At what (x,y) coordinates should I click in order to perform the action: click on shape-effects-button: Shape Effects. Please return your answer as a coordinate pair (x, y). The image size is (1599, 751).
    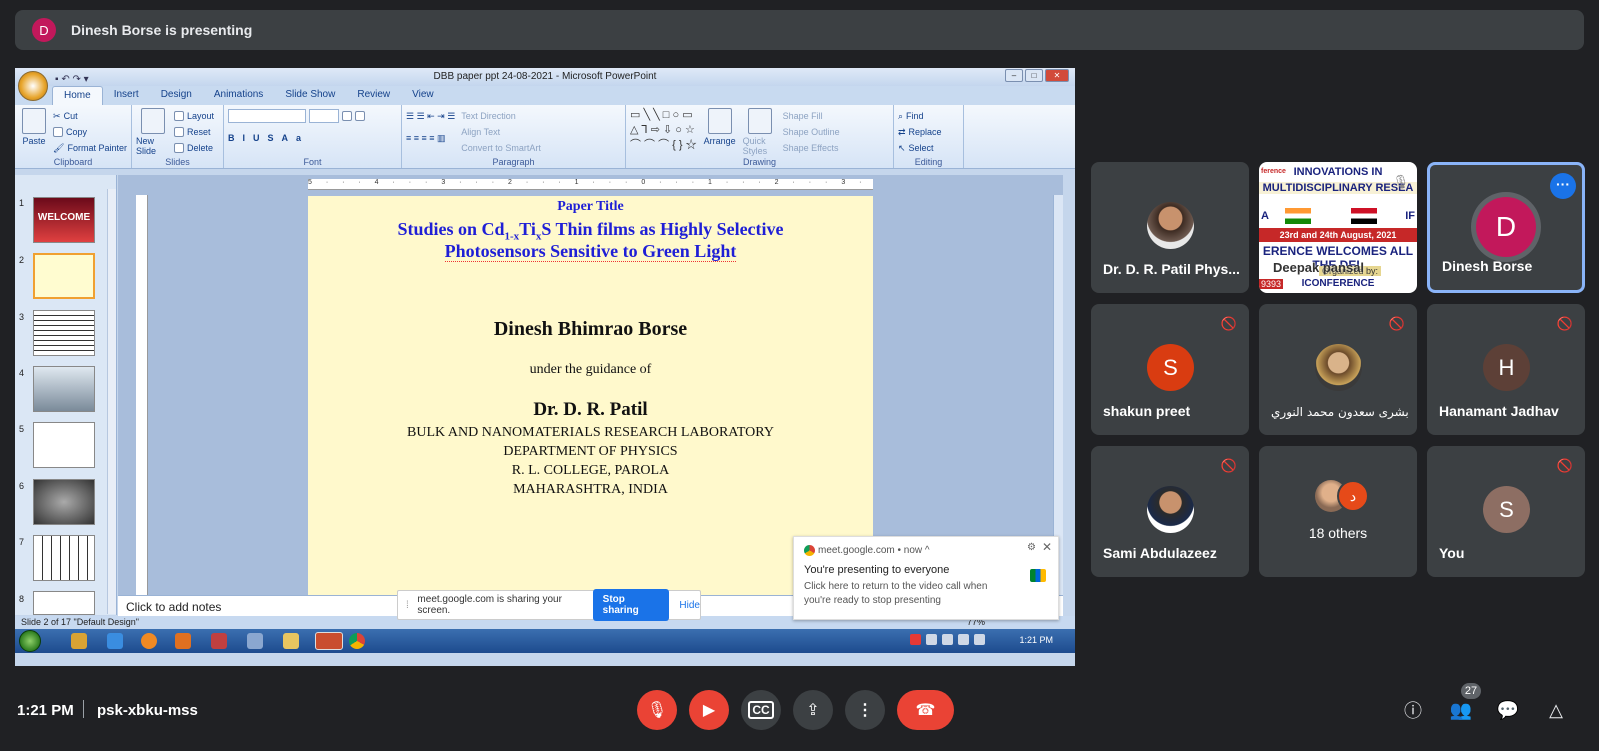
    Looking at the image, I should click on (811, 148).